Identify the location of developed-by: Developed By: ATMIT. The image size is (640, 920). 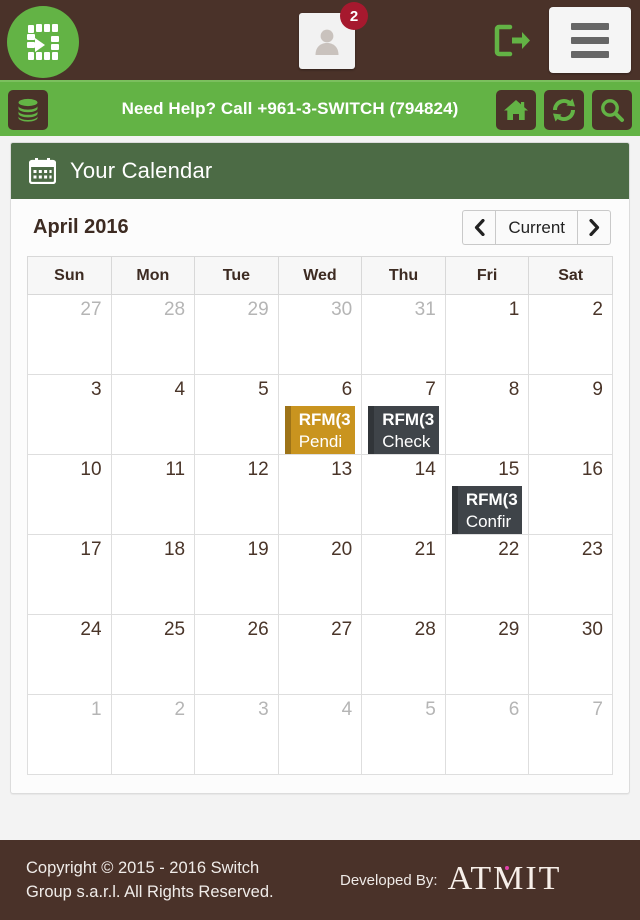
(451, 879).